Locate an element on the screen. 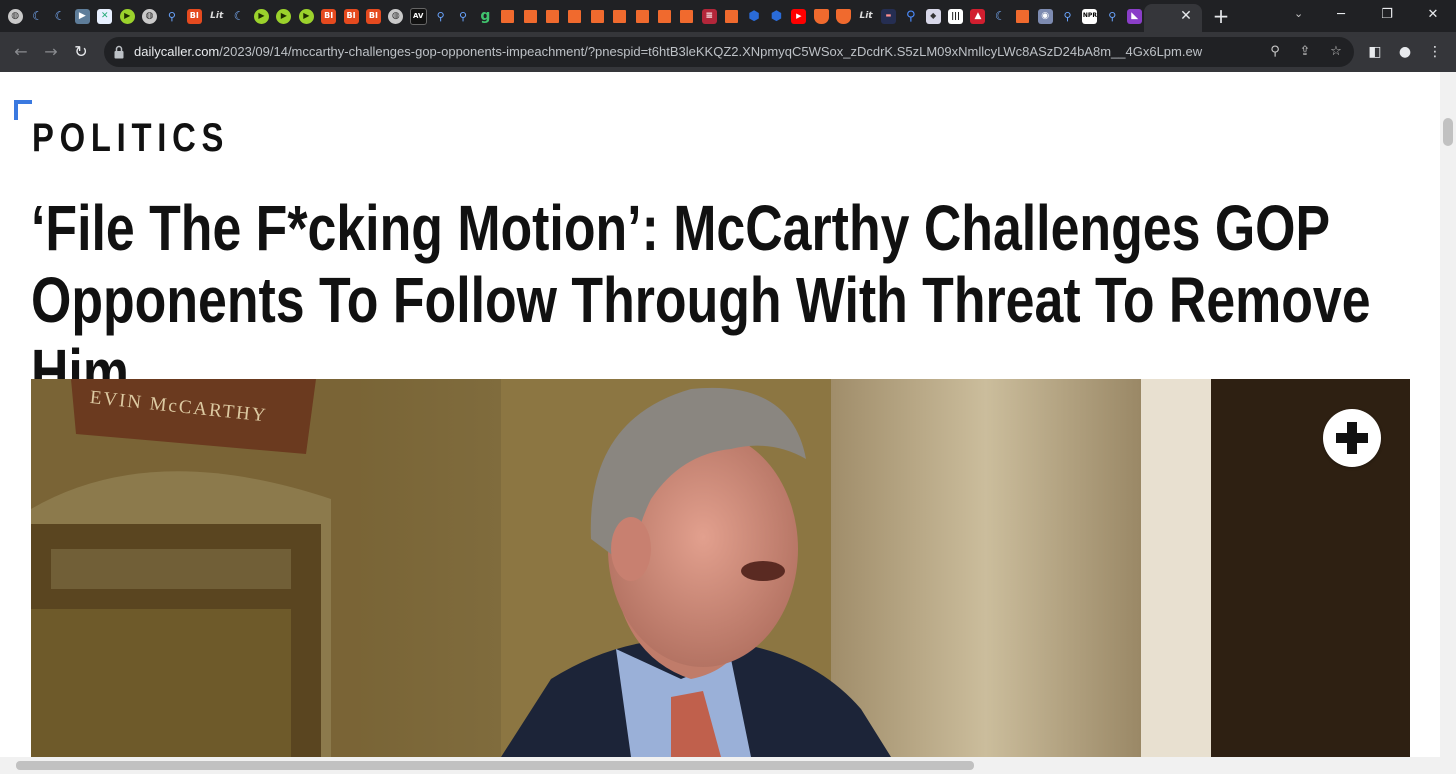 The image size is (1456, 774). play-icon: ▶ is located at coordinates (306, 16).